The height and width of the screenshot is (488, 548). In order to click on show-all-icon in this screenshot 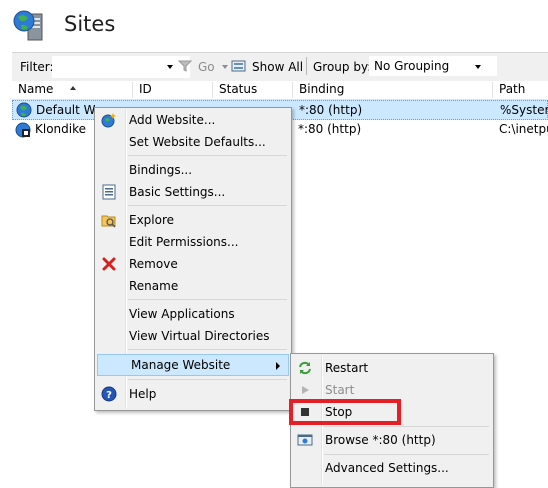, I will do `click(239, 67)`.